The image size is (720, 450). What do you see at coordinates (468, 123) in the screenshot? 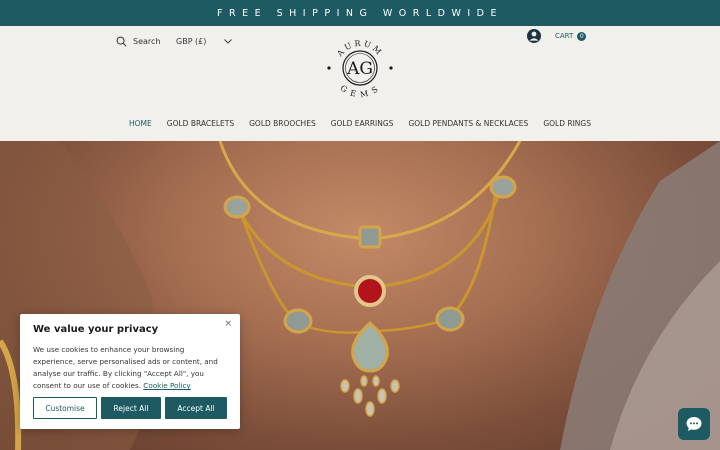
I see `nav-item-gold-pendants-necklaces: GOLD PENDANTS & NECKLACES` at bounding box center [468, 123].